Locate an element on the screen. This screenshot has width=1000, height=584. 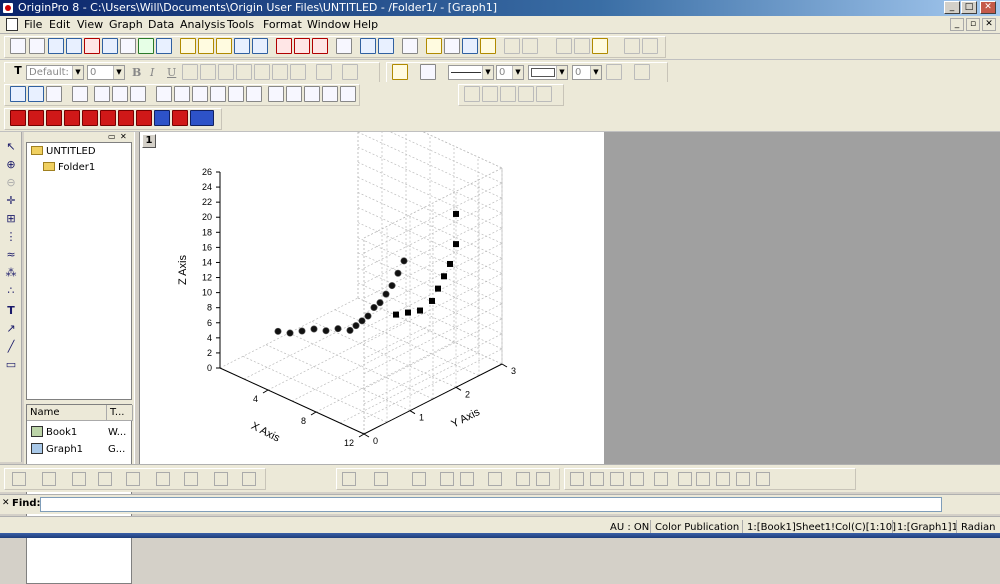
align-top-icon is located at coordinates (617, 479).